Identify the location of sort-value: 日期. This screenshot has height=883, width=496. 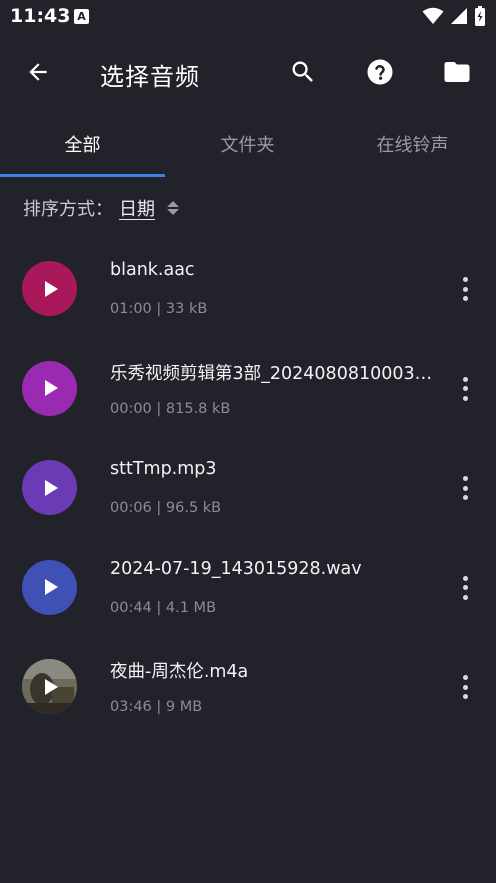
(137, 208).